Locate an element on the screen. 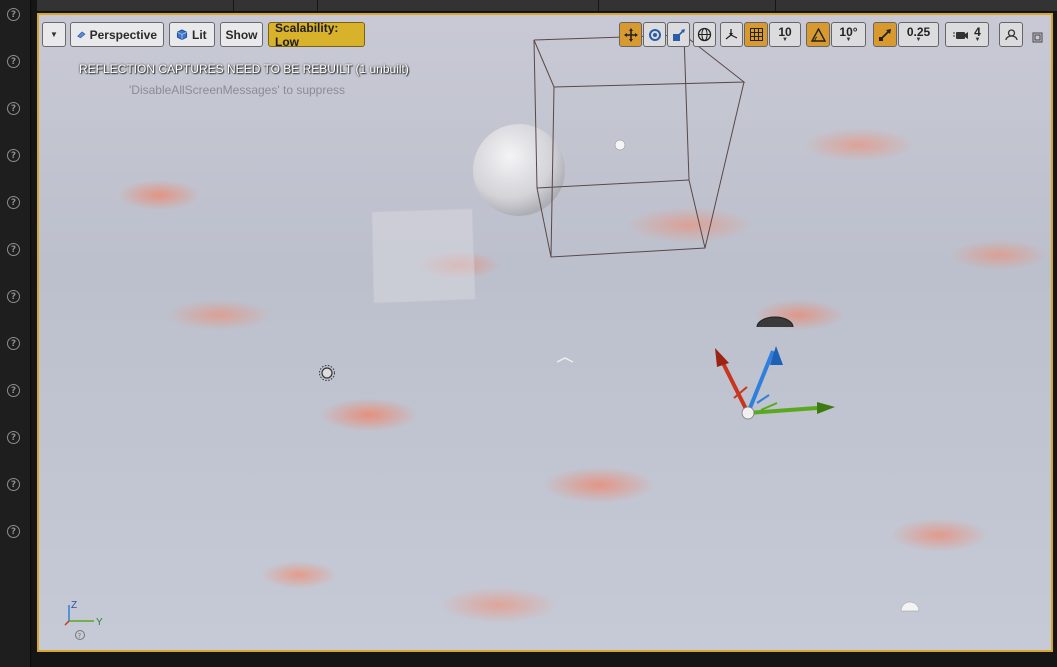 This screenshot has width=1057, height=667. sphere-mesh is located at coordinates (519, 170).